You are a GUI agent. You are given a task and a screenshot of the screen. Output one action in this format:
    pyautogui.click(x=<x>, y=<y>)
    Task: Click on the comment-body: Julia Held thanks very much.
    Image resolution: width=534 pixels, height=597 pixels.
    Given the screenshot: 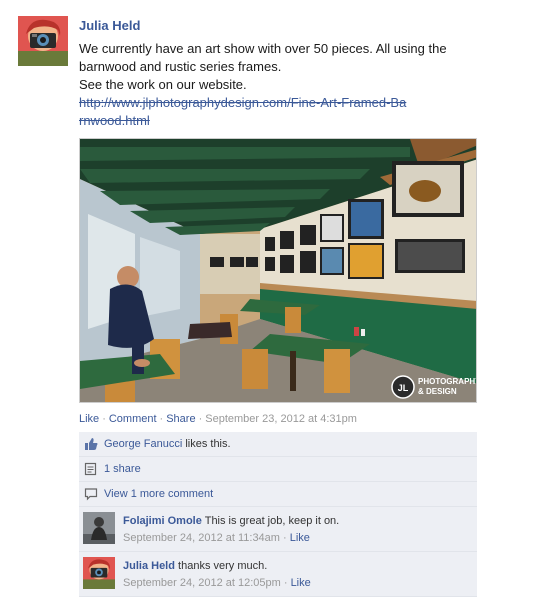 What is the action you would take?
    pyautogui.click(x=295, y=566)
    